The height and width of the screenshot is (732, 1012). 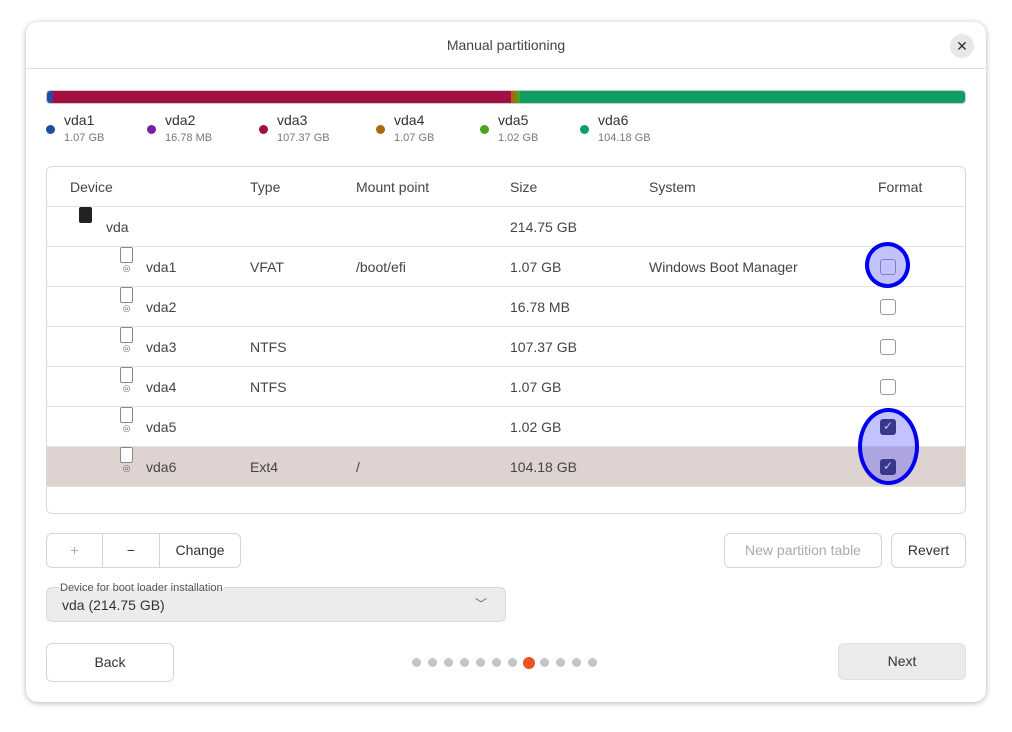 I want to click on window-title: Manual partitioning, so click(x=506, y=45).